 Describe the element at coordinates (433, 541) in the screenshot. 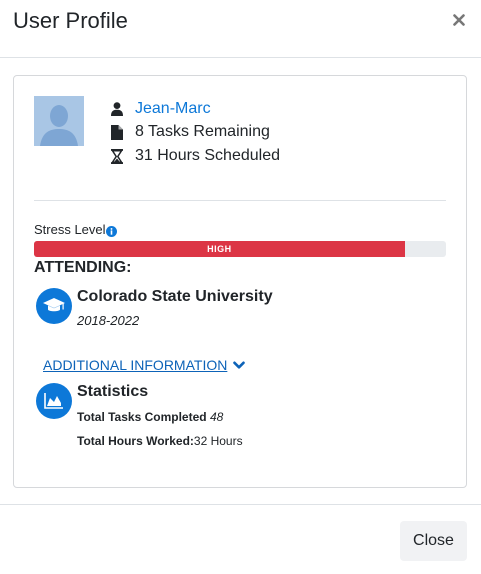

I see `close-button: Close` at that location.